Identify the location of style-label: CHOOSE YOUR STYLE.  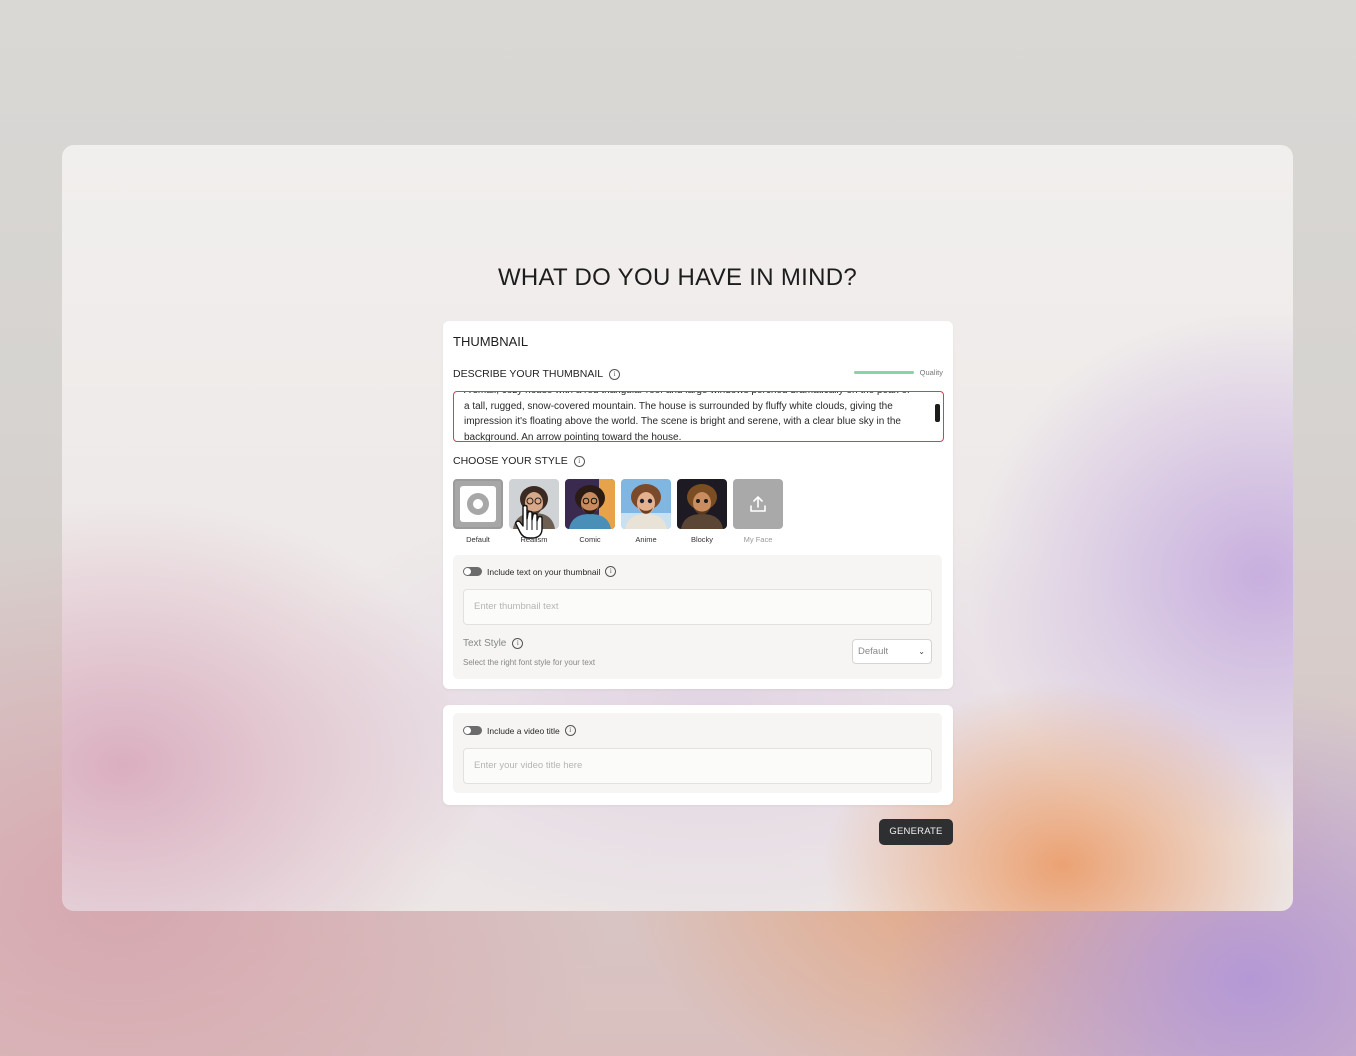
(510, 461).